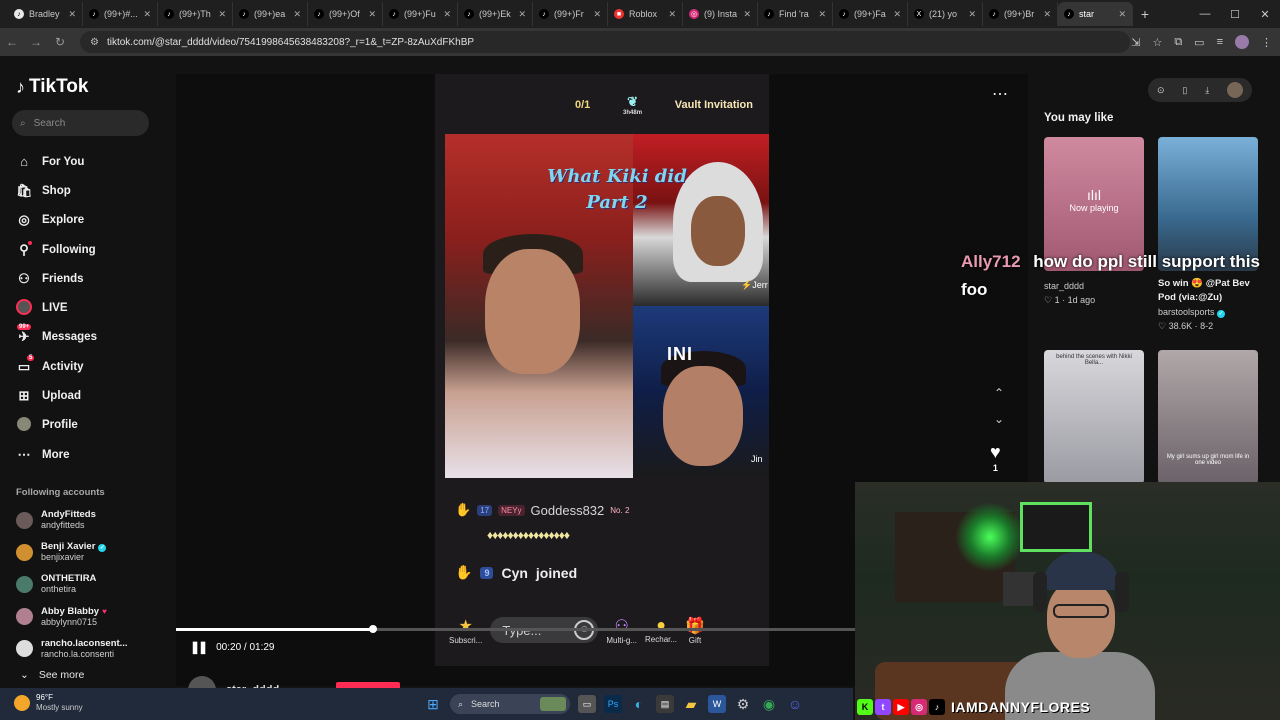 This screenshot has height=720, width=1280. What do you see at coordinates (1220, 42) in the screenshot?
I see `menu-lines-icon: ≡` at bounding box center [1220, 42].